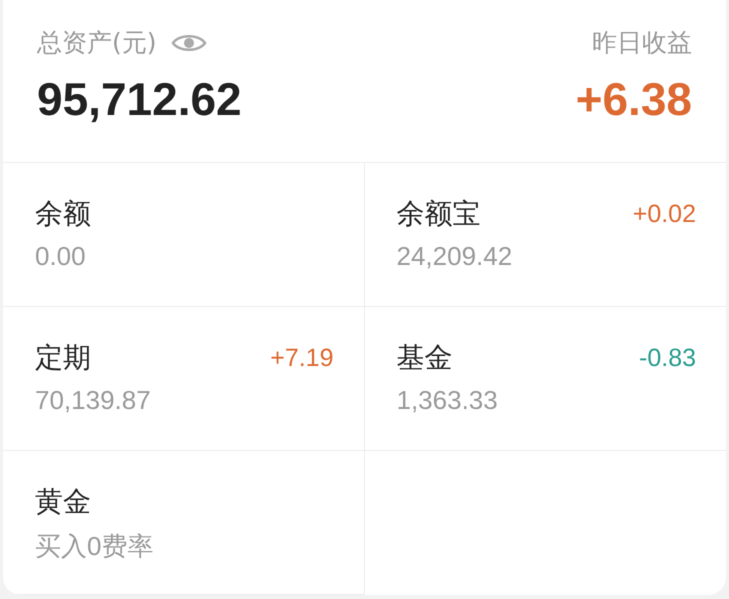 The width and height of the screenshot is (729, 599). Describe the element at coordinates (183, 235) in the screenshot. I see `asset-item: 余额 0.00` at that location.